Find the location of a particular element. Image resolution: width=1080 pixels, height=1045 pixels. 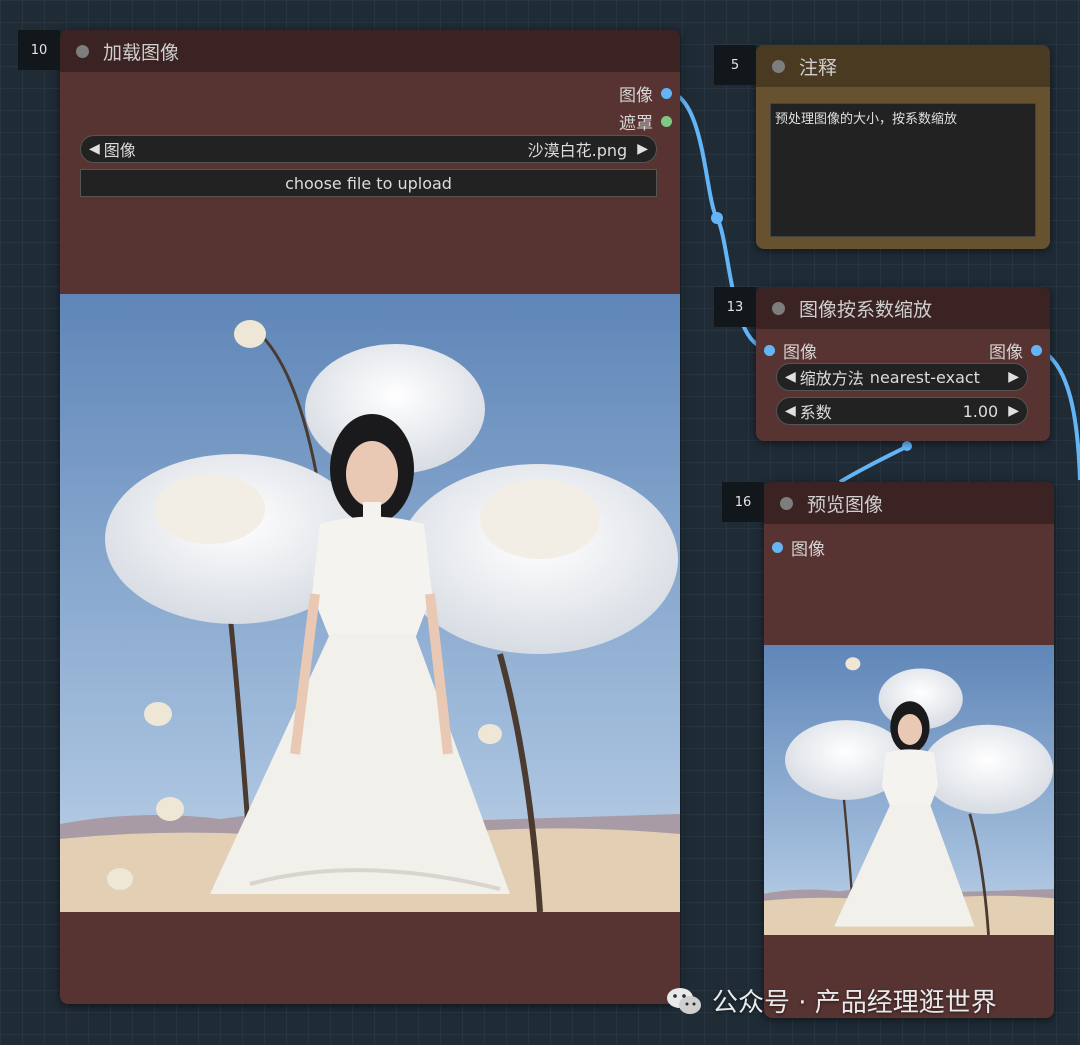

image-scale-node-header: 图像按系数缩放 is located at coordinates (903, 308).